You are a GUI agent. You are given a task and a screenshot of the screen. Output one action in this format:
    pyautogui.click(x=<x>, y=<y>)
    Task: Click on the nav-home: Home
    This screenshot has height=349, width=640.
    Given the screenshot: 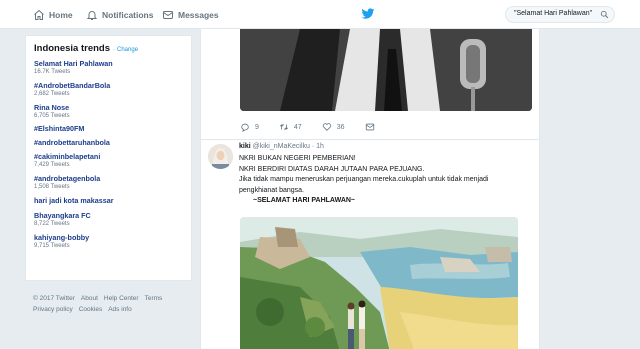 What is the action you would take?
    pyautogui.click(x=53, y=14)
    